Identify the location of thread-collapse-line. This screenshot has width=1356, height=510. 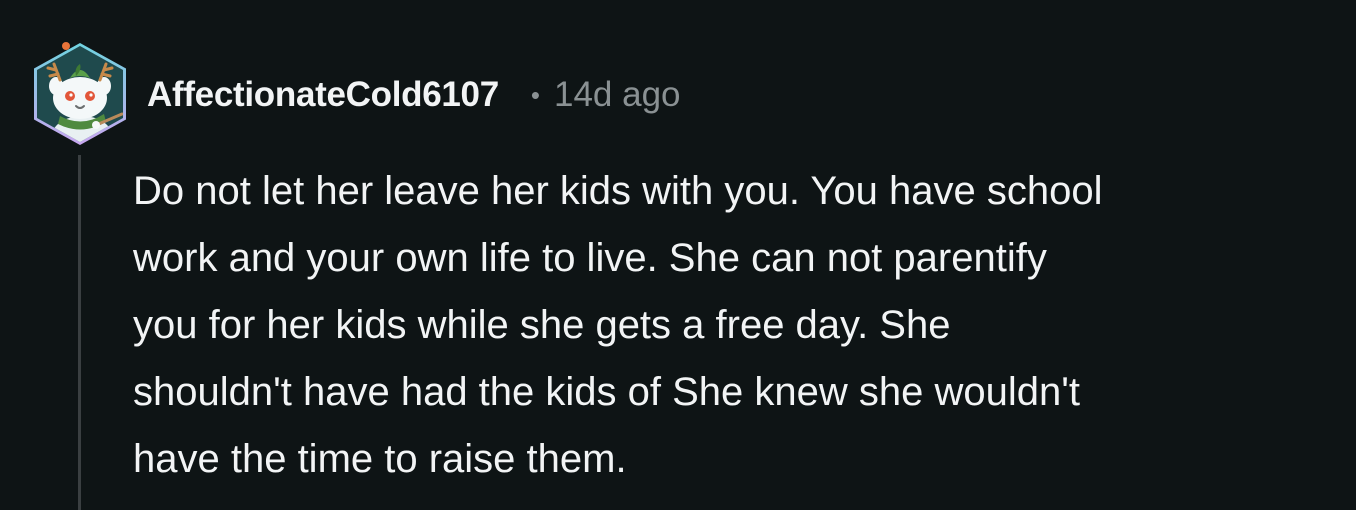
(79, 332).